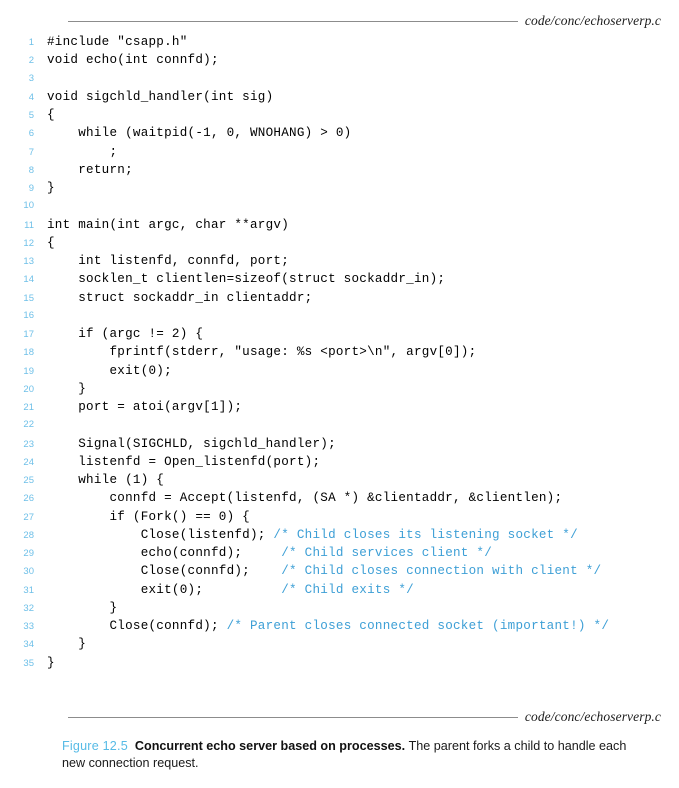  What do you see at coordinates (160, 96) in the screenshot?
I see `code-source: void sigchld_handler(int sig)` at bounding box center [160, 96].